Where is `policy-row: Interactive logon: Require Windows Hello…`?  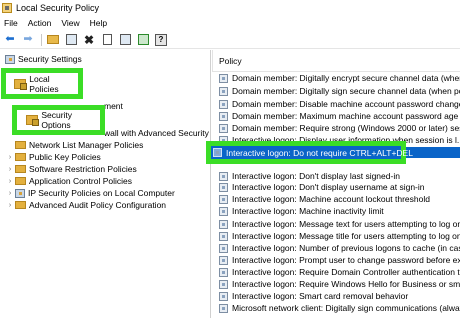
policy-row: Interactive logon: Require Windows Hello… is located at coordinates (336, 284).